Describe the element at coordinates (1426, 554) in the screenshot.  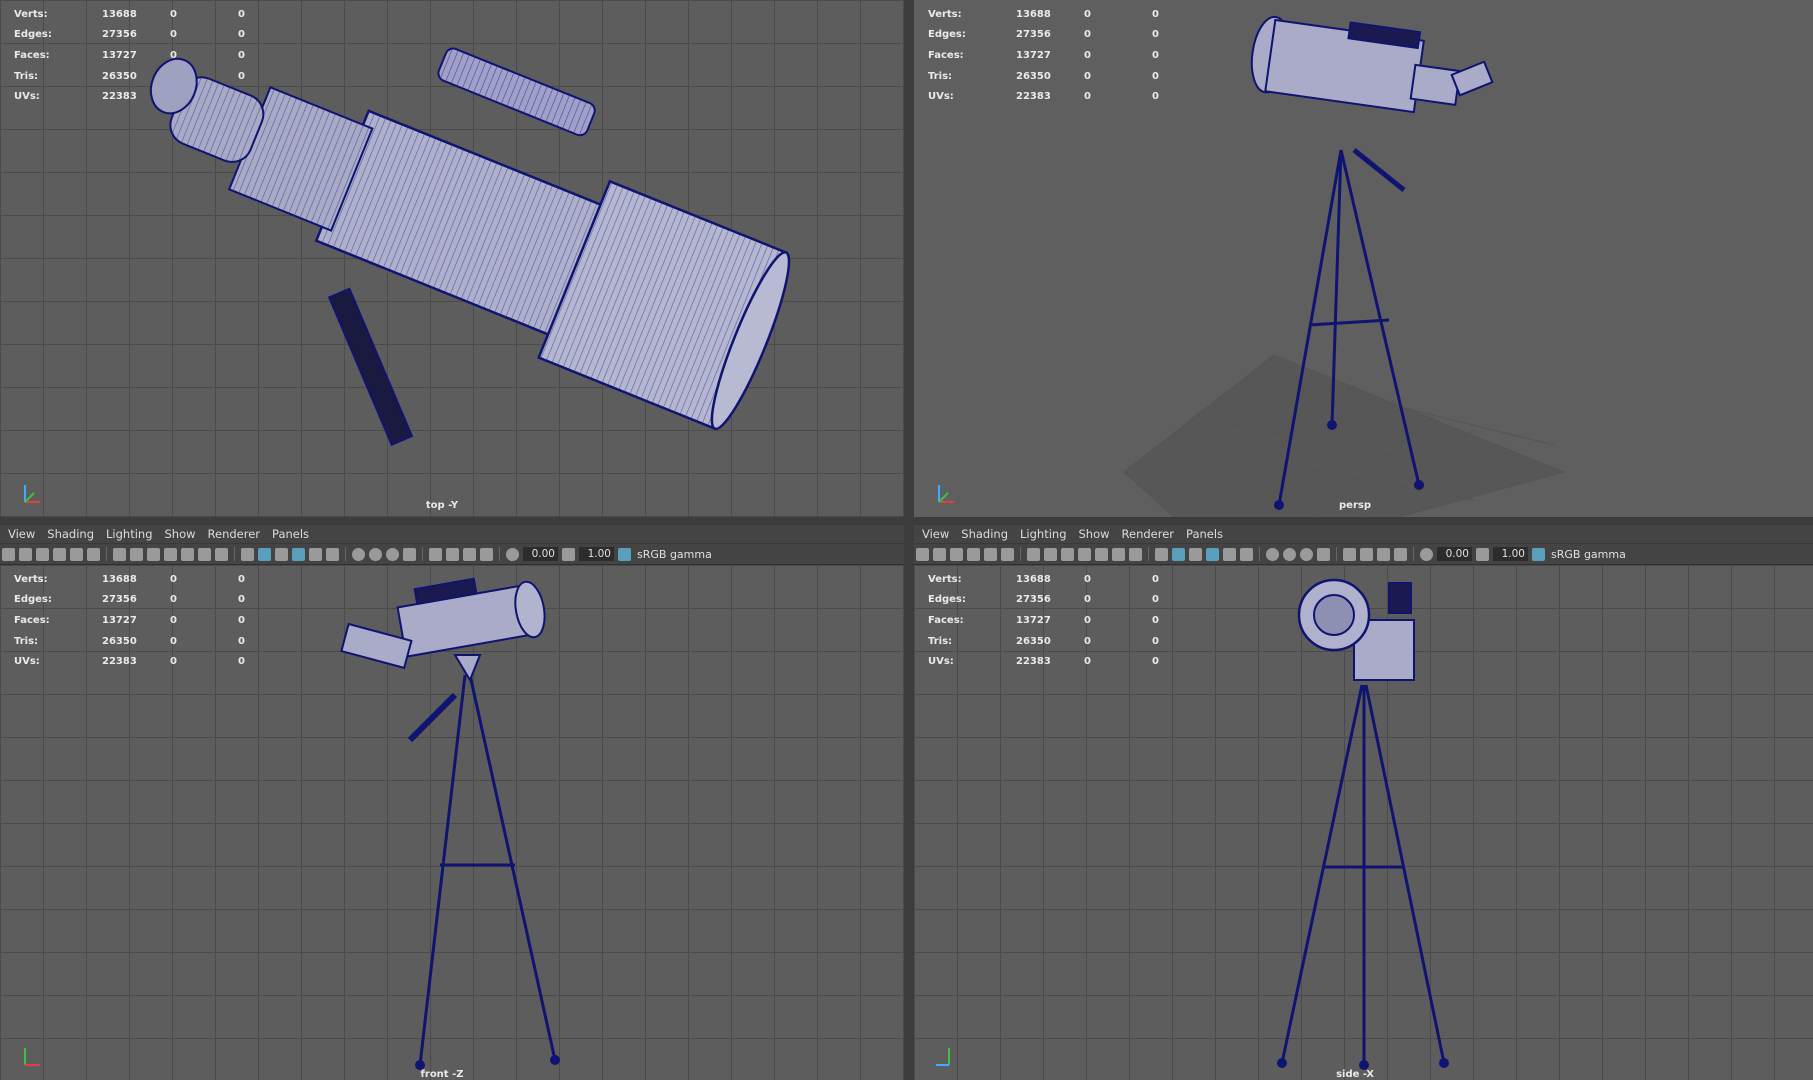
I see `exposure-icon` at that location.